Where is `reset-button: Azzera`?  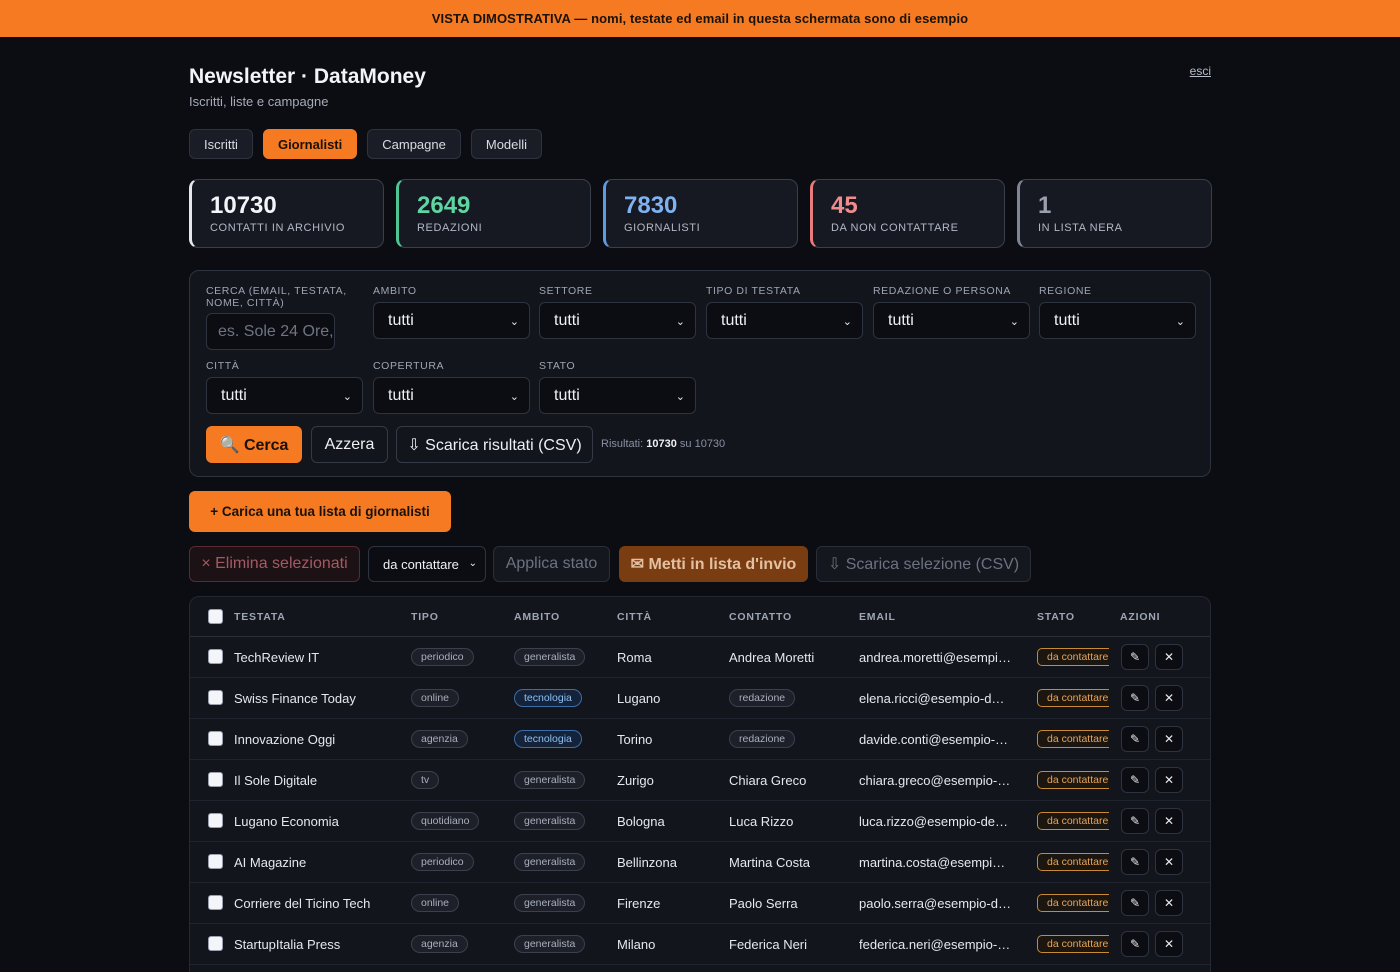
reset-button: Azzera is located at coordinates (349, 444).